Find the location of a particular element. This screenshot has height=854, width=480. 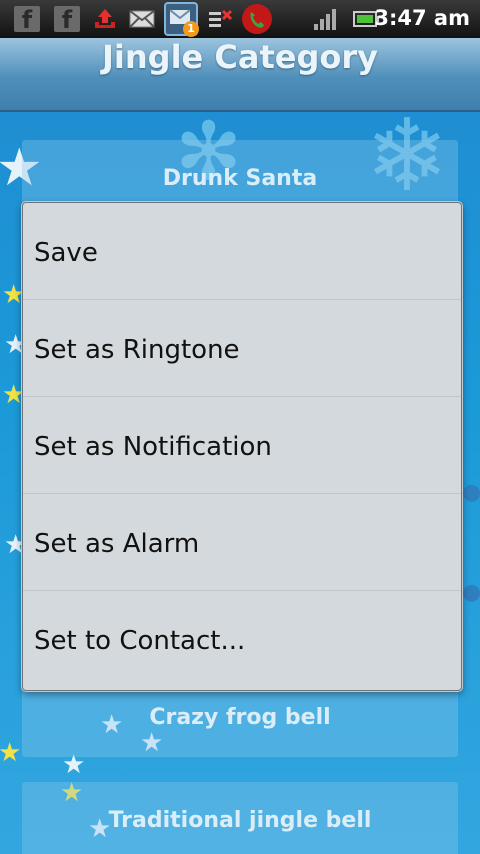

call-icon is located at coordinates (257, 19).